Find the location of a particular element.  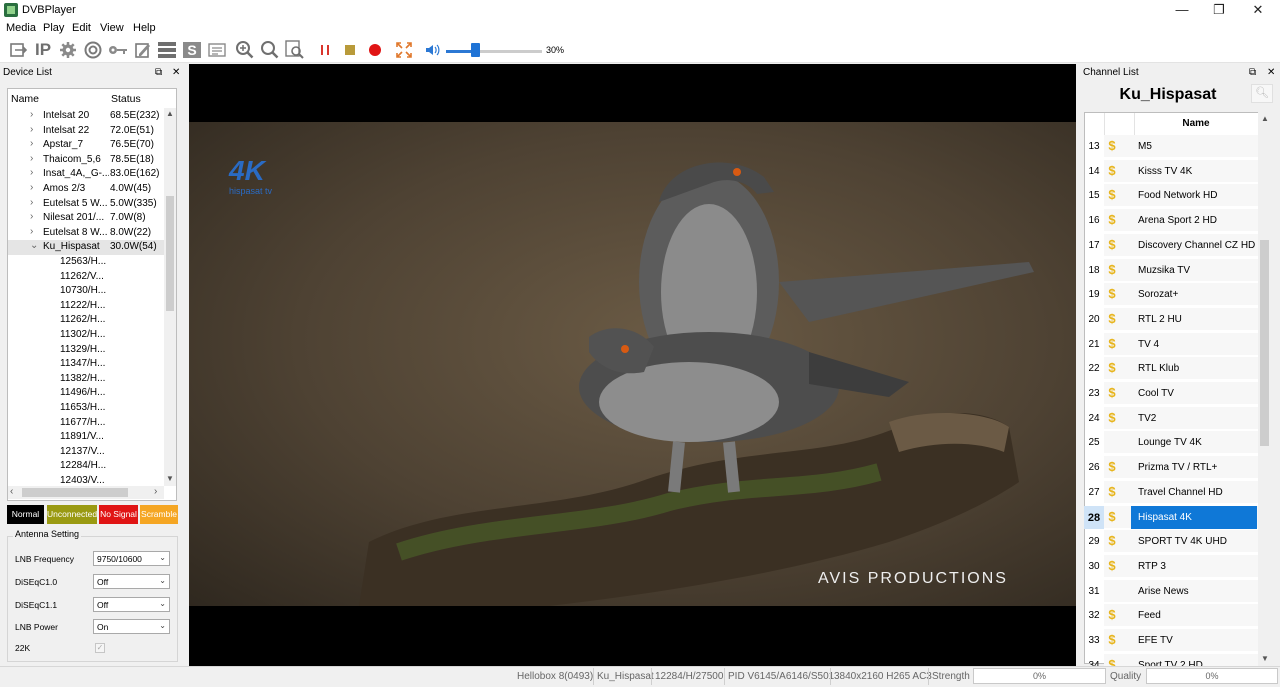

tree-item-satellite: › Intelsat 22 72.0E(51) is located at coordinates (86, 131).